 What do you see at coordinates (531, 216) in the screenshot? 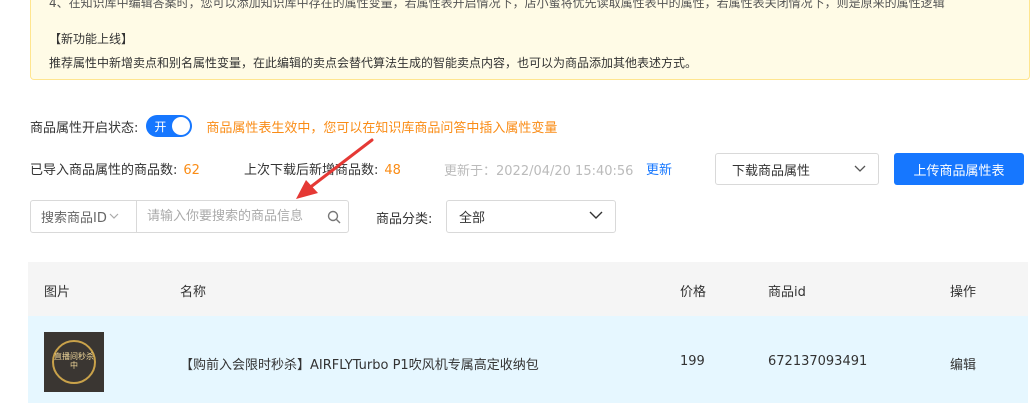
I see `category-select: 全部` at bounding box center [531, 216].